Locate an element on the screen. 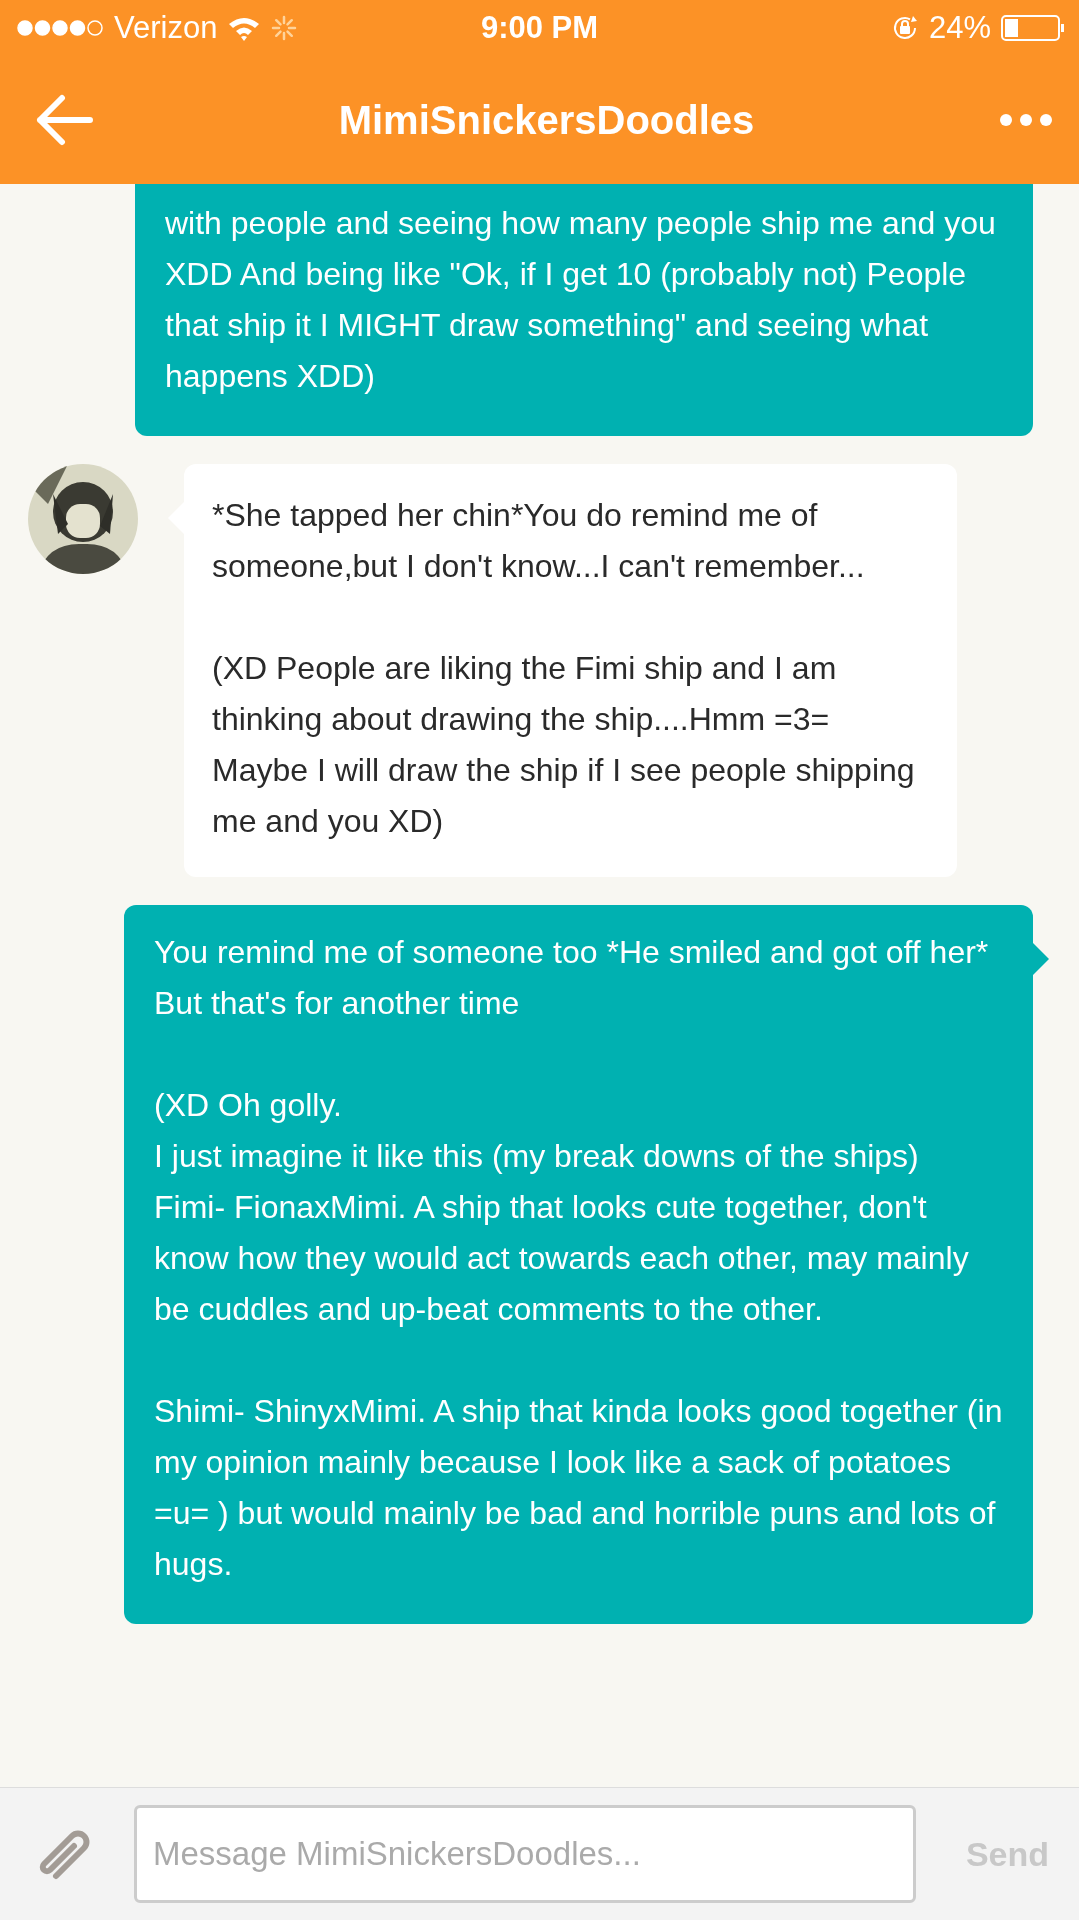 The width and height of the screenshot is (1079, 1920). battery-percent: 24% is located at coordinates (959, 28).